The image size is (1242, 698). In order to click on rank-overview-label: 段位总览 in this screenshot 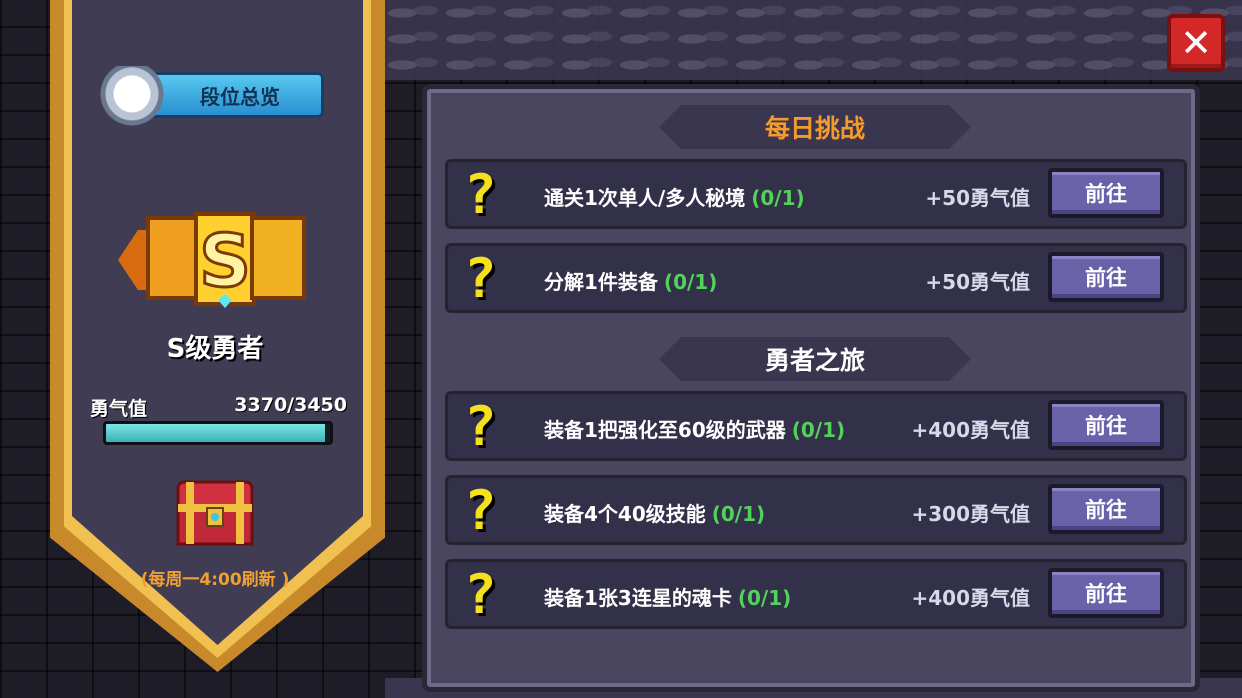, I will do `click(232, 95)`.